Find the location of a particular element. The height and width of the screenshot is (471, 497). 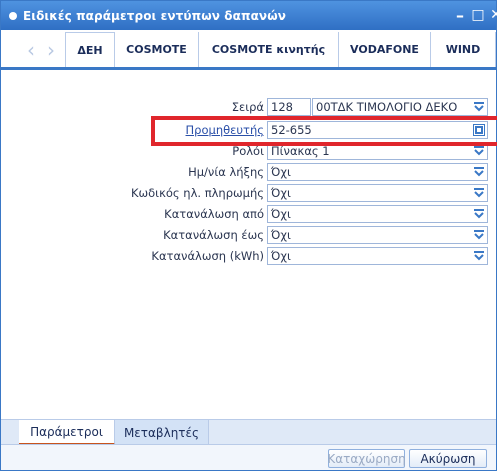

tab-cosmote: COSMOTE is located at coordinates (157, 49).